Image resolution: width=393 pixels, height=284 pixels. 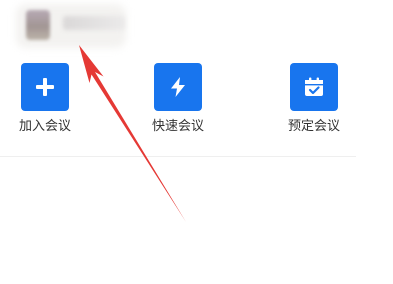 I want to click on schedule-meeting-button: 预定会议, so click(x=314, y=100).